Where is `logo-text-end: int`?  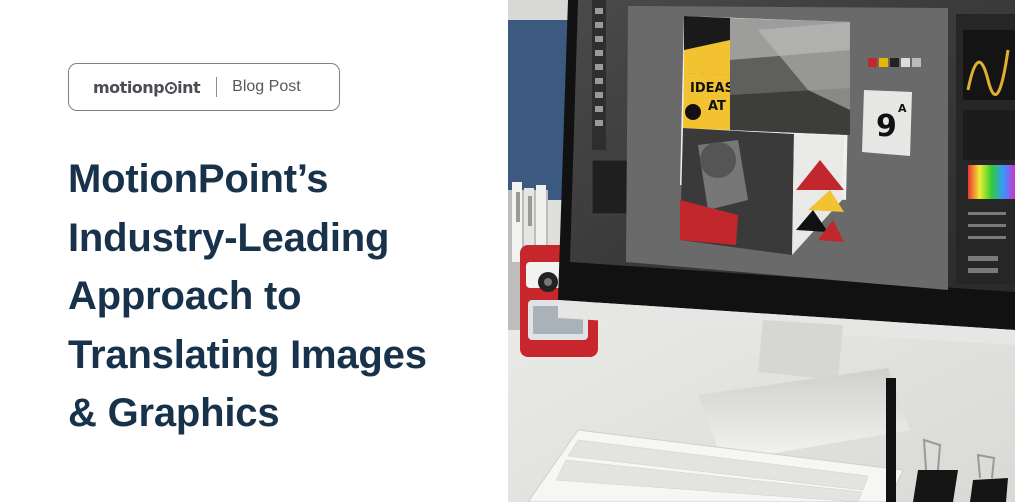
logo-text-end: int is located at coordinates (189, 87).